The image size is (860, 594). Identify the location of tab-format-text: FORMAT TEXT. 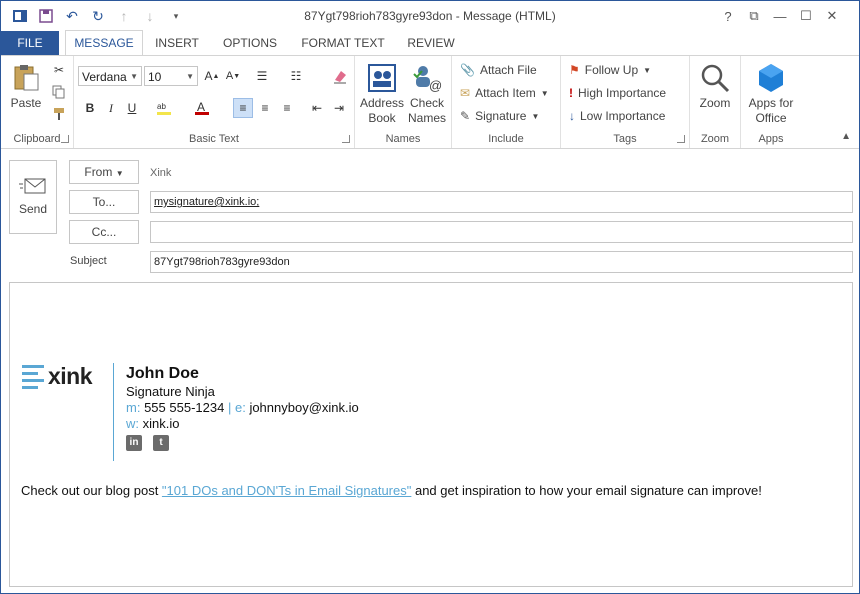
(343, 43).